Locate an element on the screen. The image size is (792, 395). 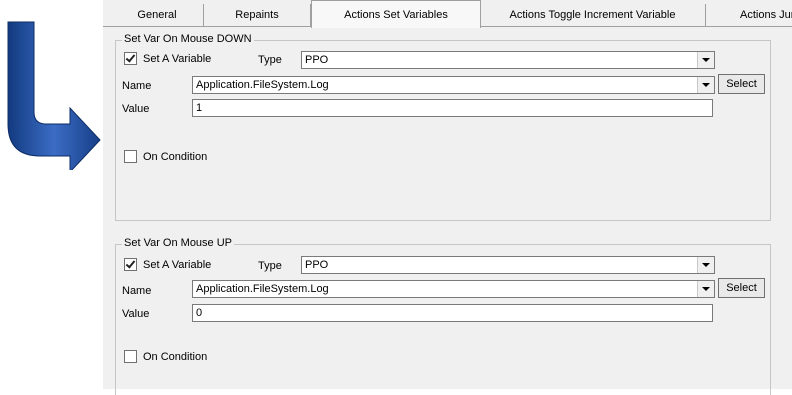
tab-actions-jur: Actions Jur is located at coordinates (749, 15).